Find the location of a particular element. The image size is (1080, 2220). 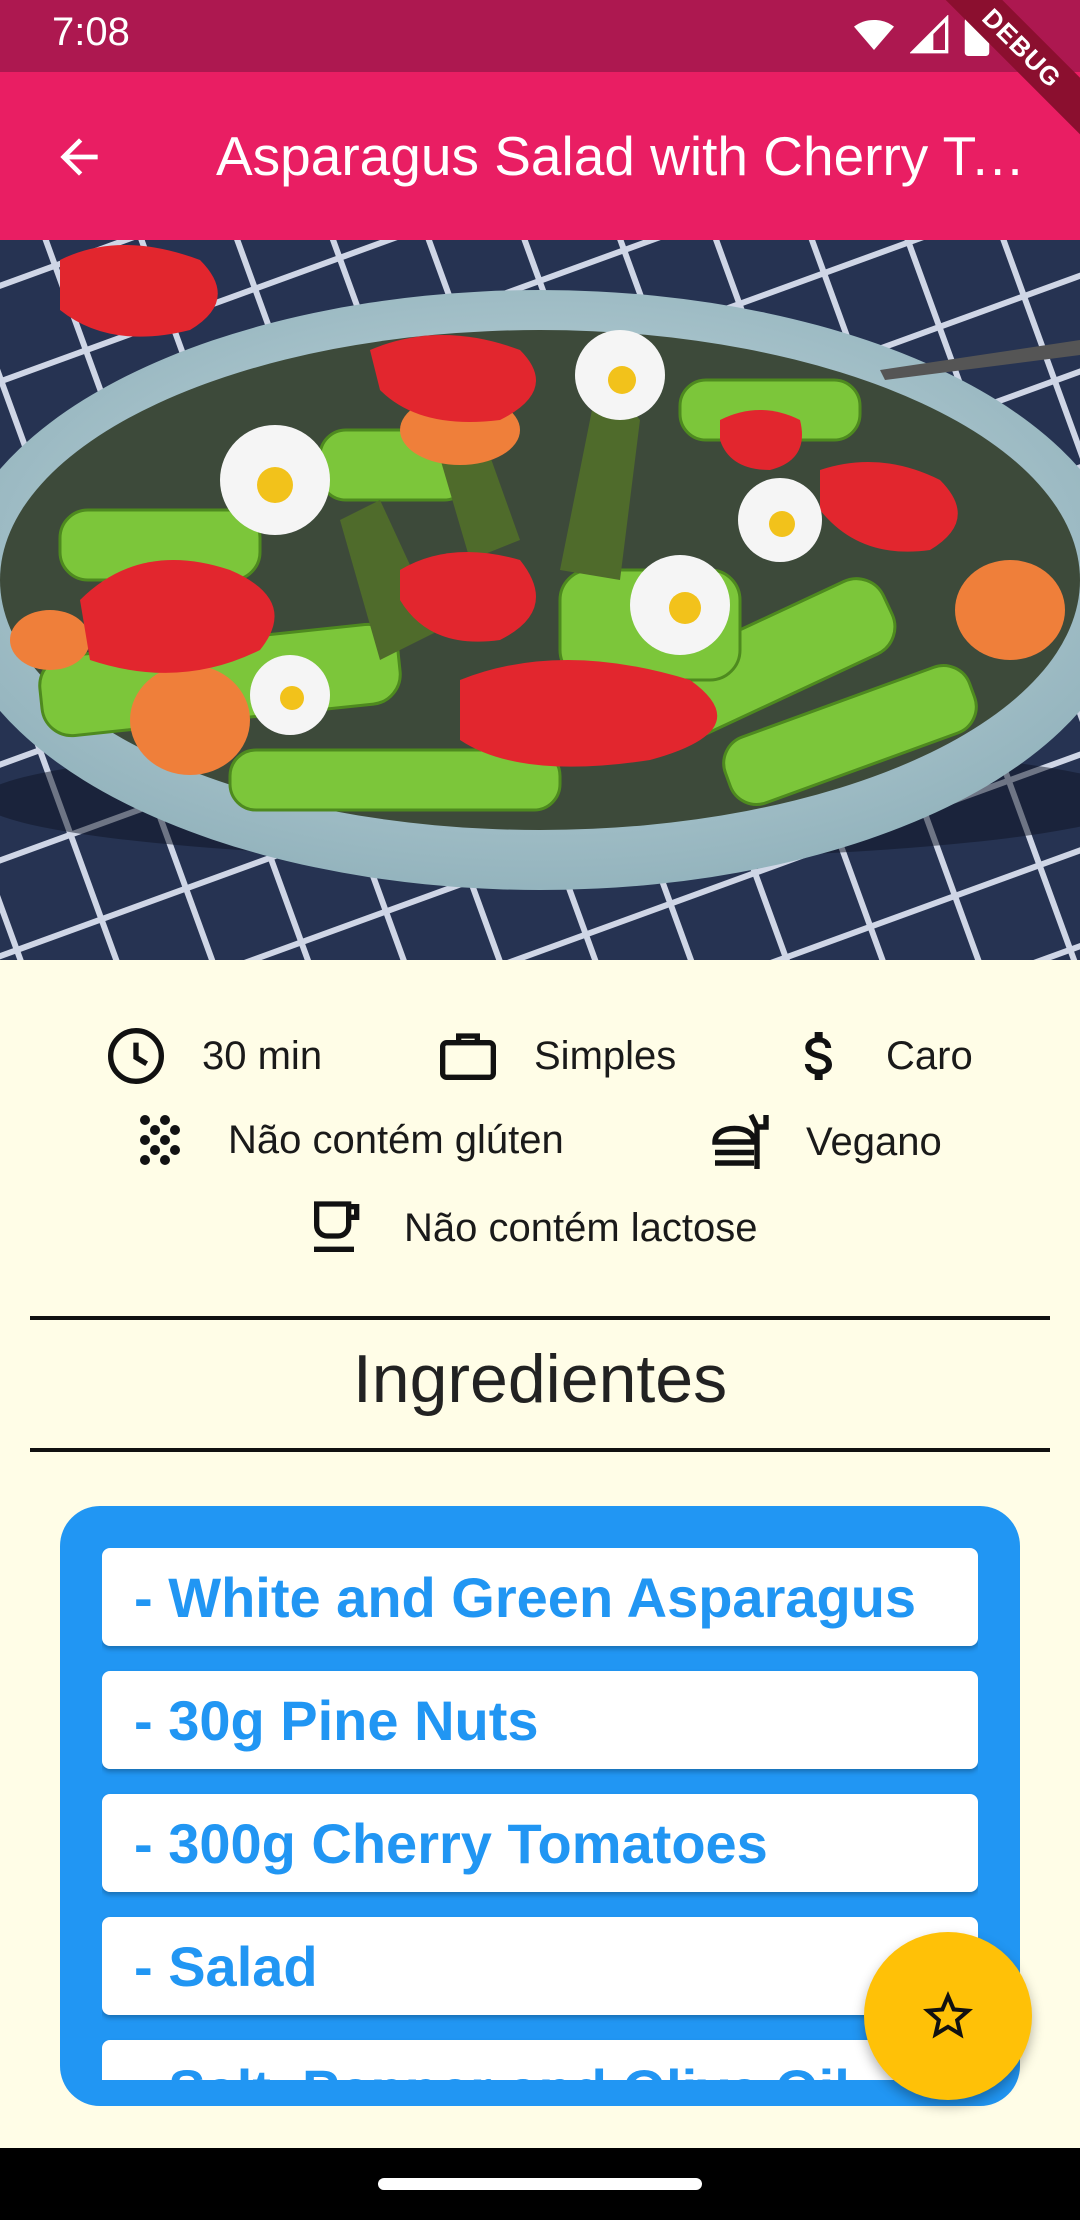

lactose-label: Não contém lactose is located at coordinates (581, 1227).